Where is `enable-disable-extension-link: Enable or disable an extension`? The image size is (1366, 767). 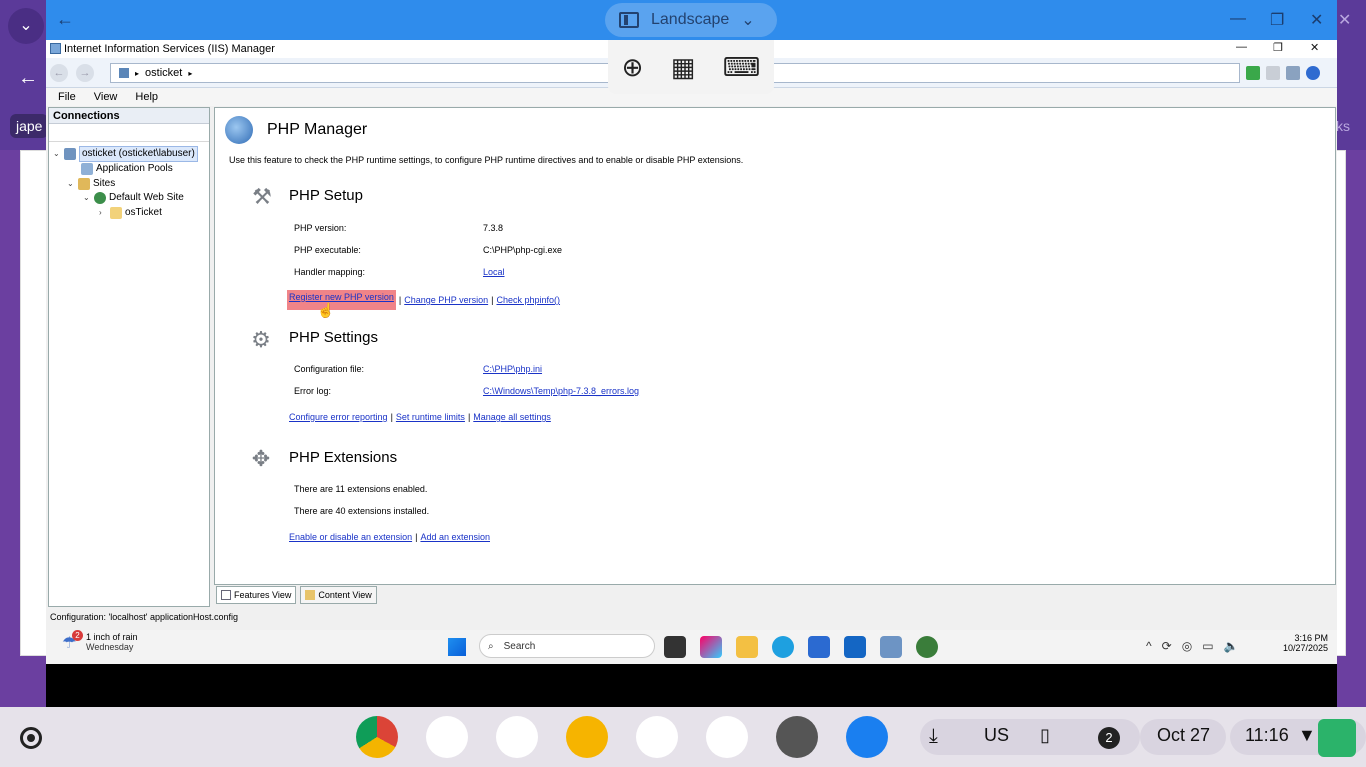
enable-disable-extension-link: Enable or disable an extension is located at coordinates (350, 537).